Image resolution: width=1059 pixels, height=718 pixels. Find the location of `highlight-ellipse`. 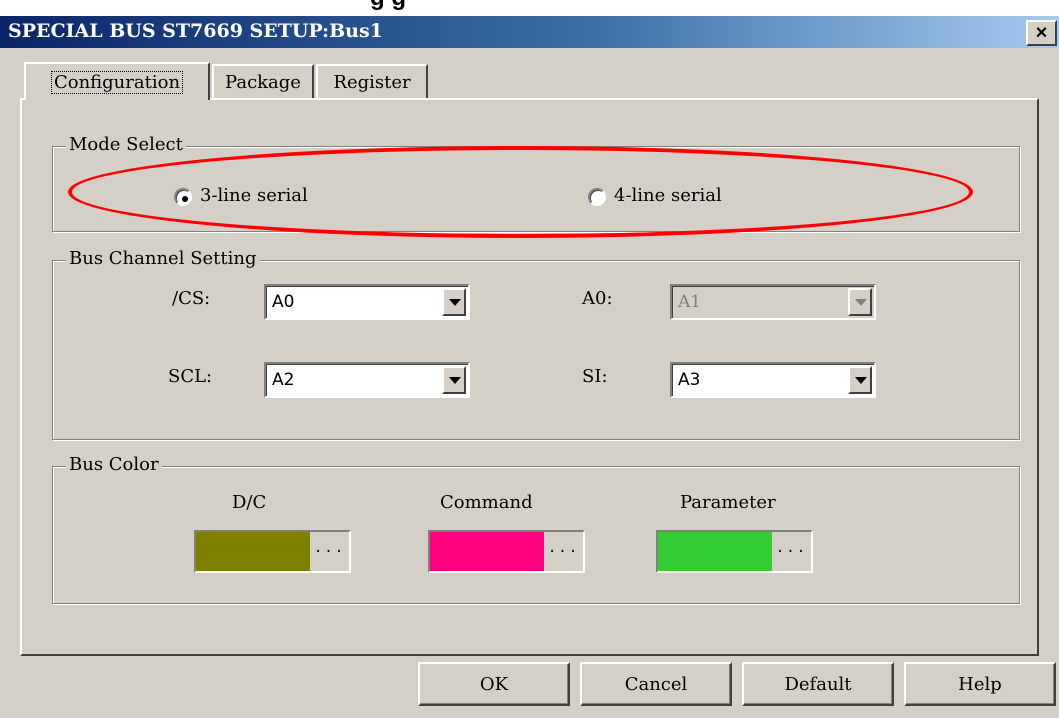

highlight-ellipse is located at coordinates (520, 192).